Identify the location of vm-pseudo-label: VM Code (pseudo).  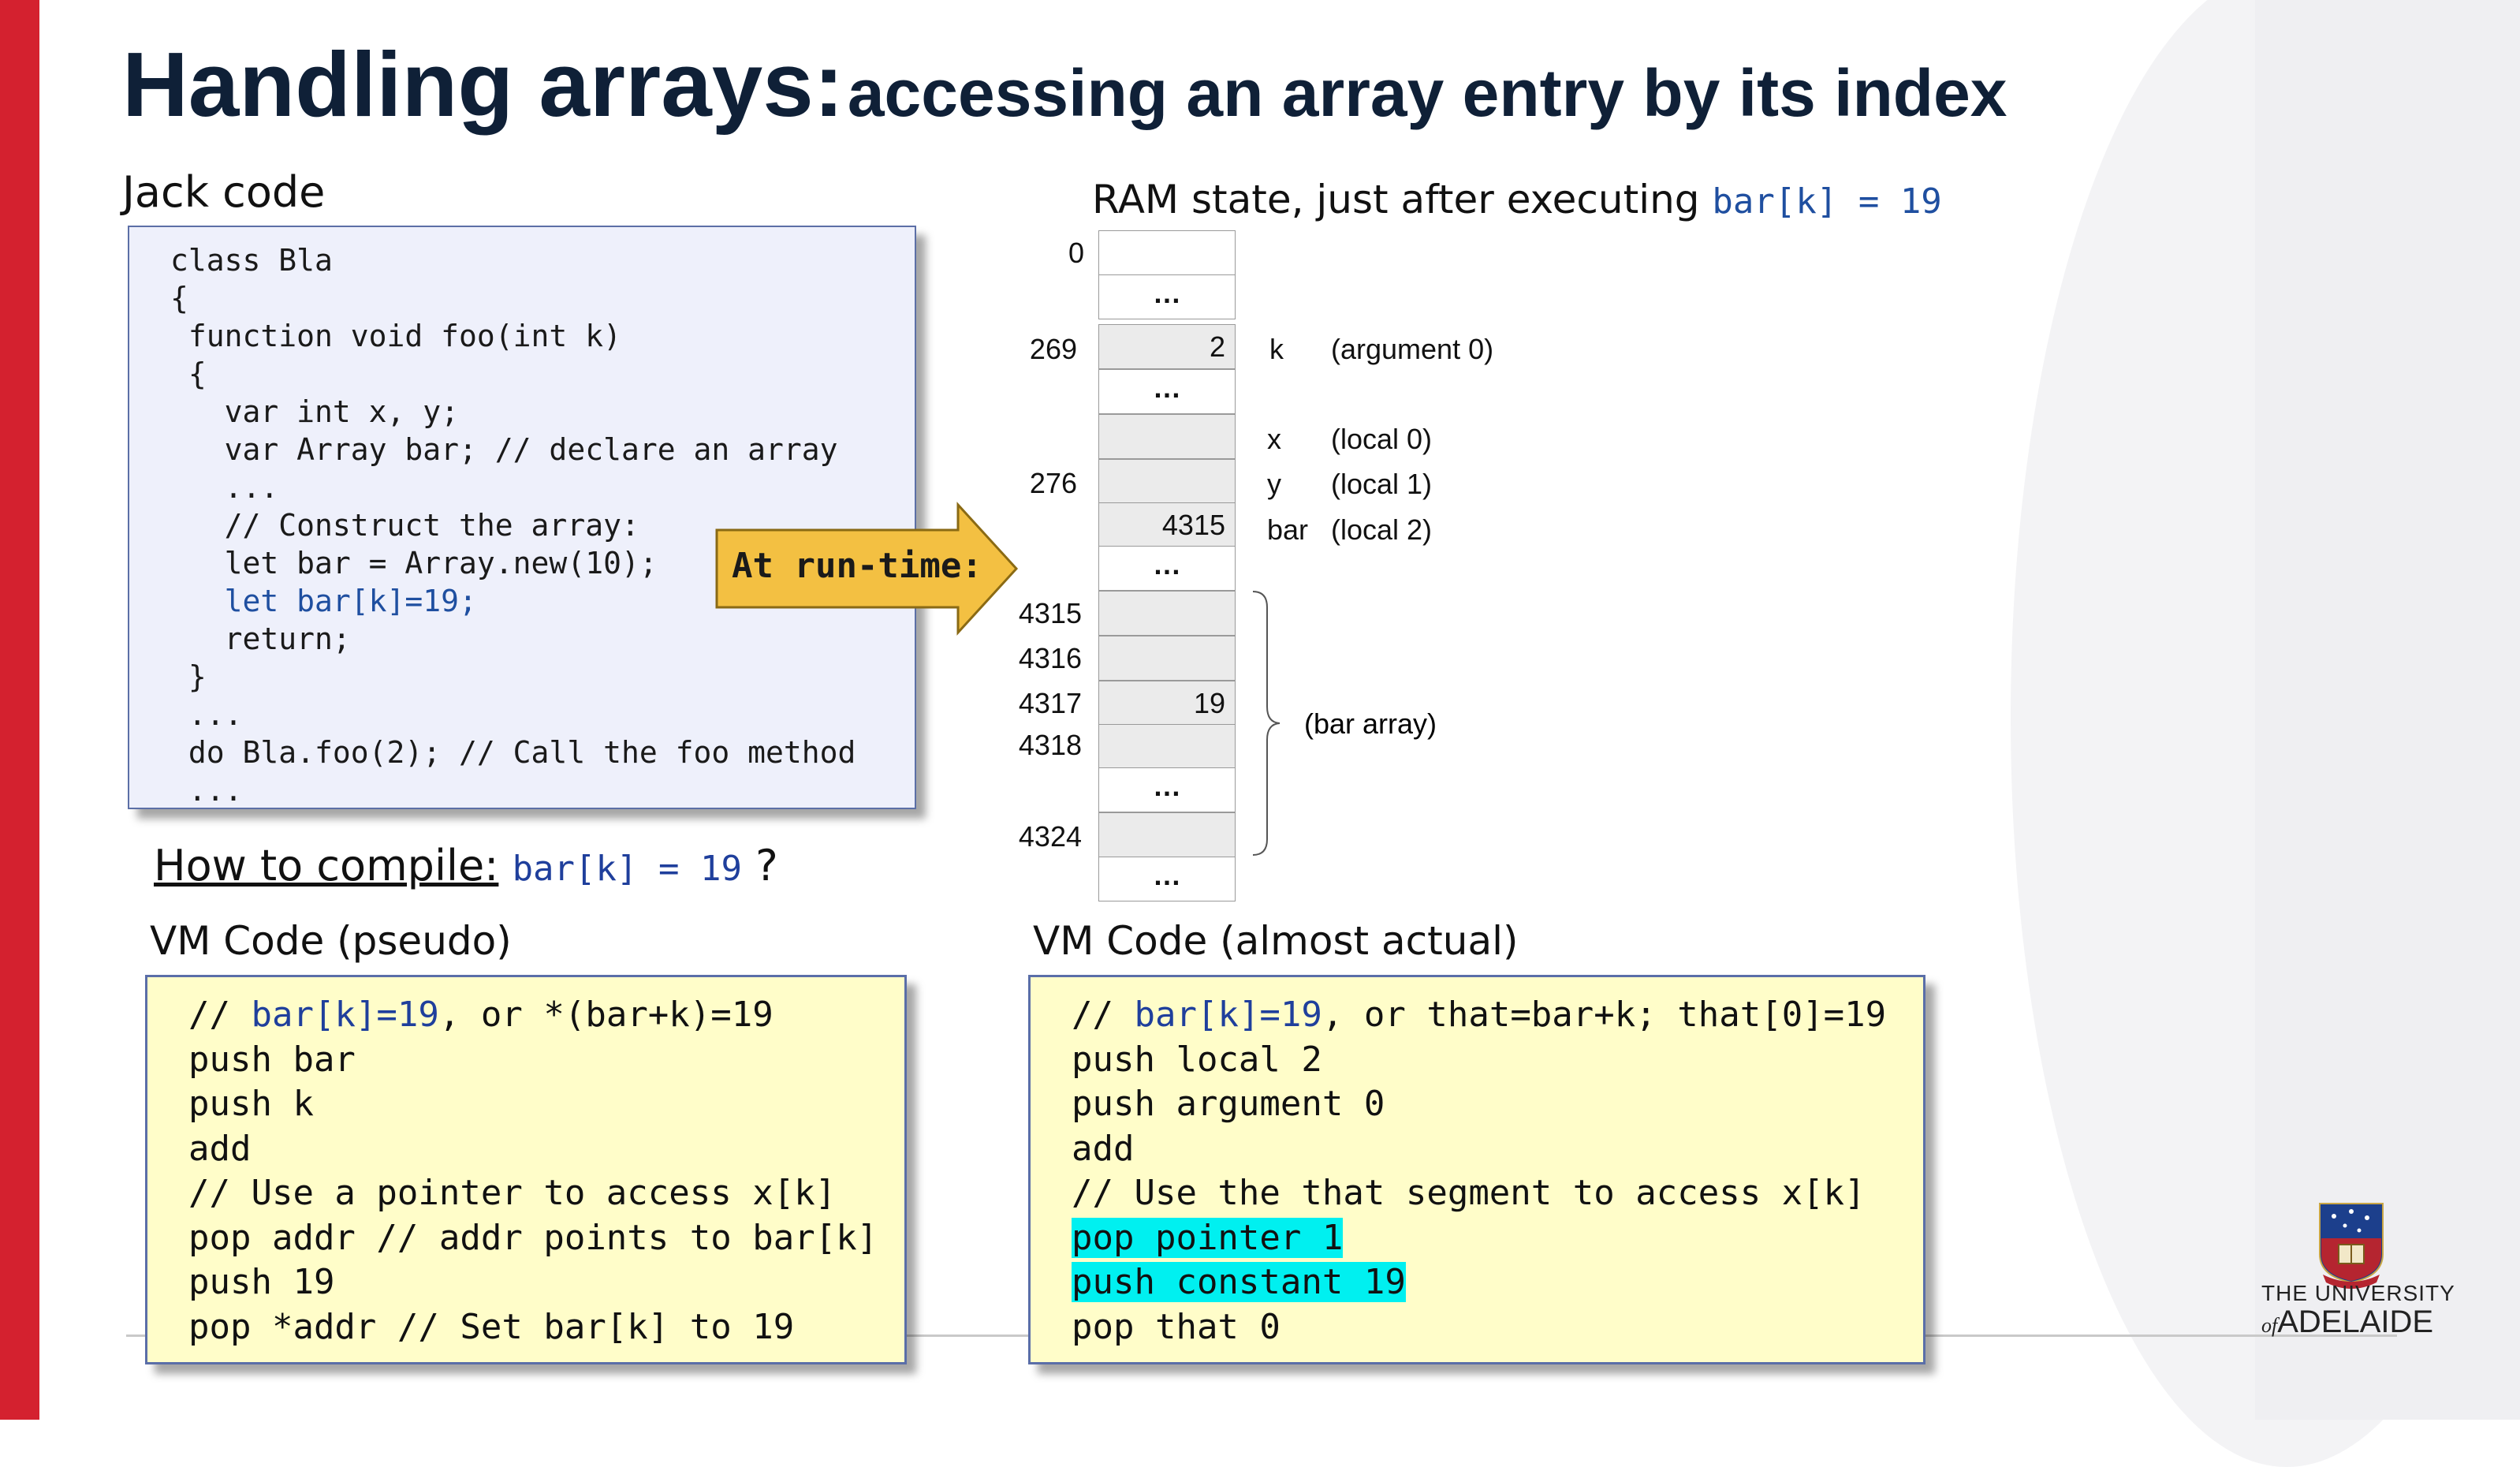
(331, 941).